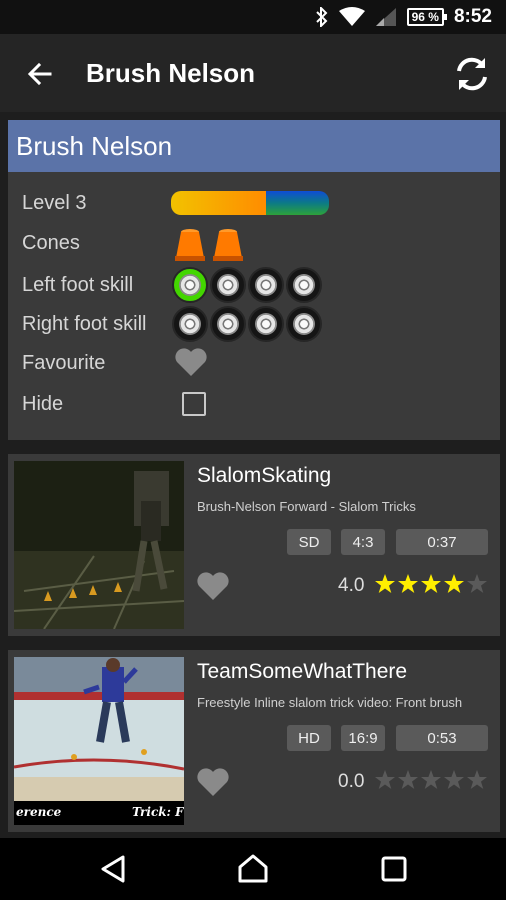 The height and width of the screenshot is (900, 506). I want to click on signal-icon, so click(385, 17).